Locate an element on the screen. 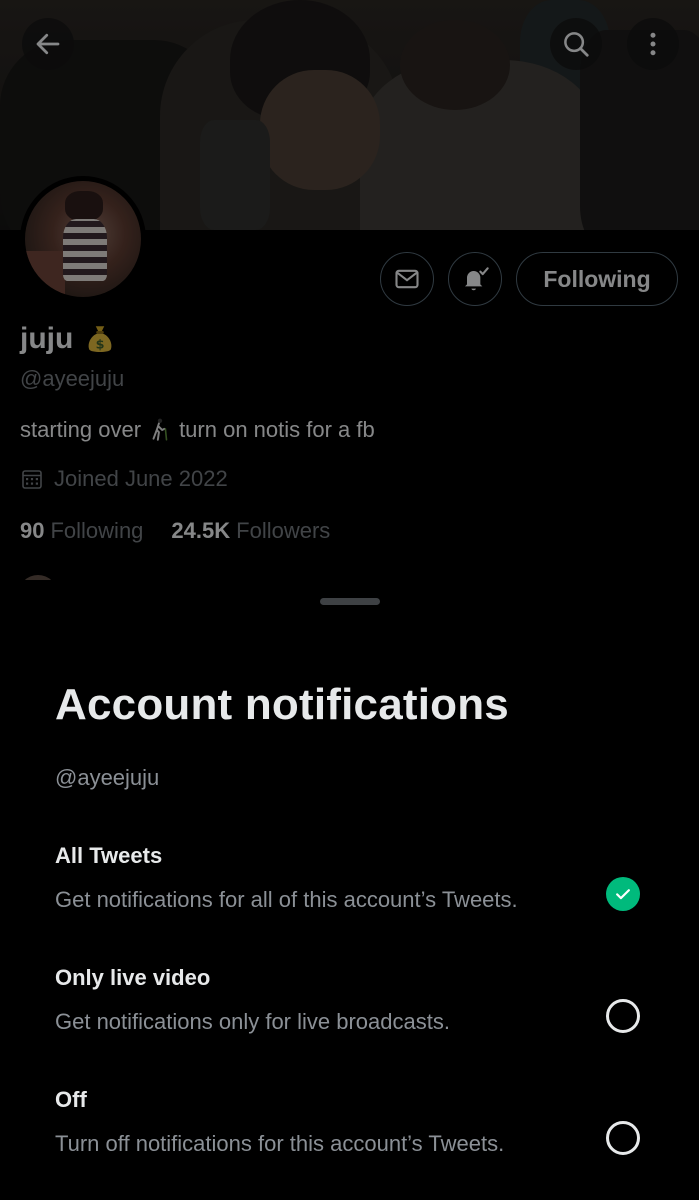 Image resolution: width=699 pixels, height=1200 pixels. checkmark-icon is located at coordinates (623, 894).